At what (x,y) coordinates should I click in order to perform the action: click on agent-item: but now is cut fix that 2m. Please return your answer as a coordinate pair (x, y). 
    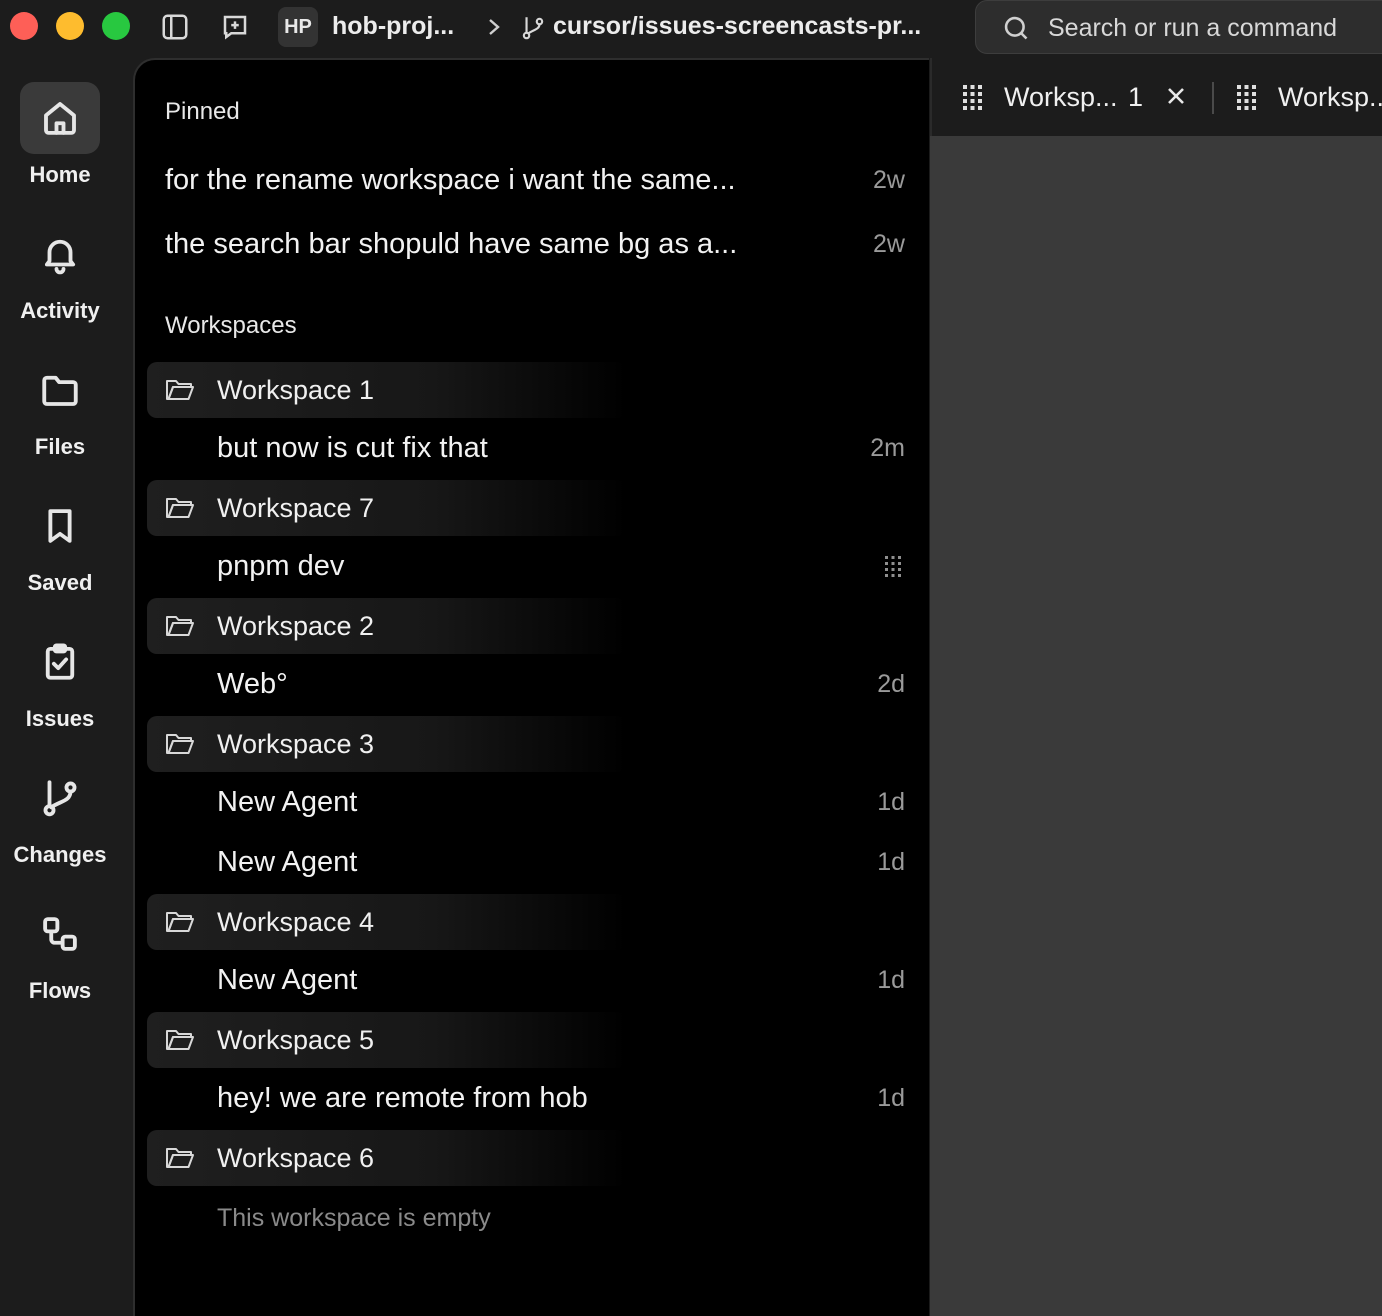
    Looking at the image, I should click on (561, 448).